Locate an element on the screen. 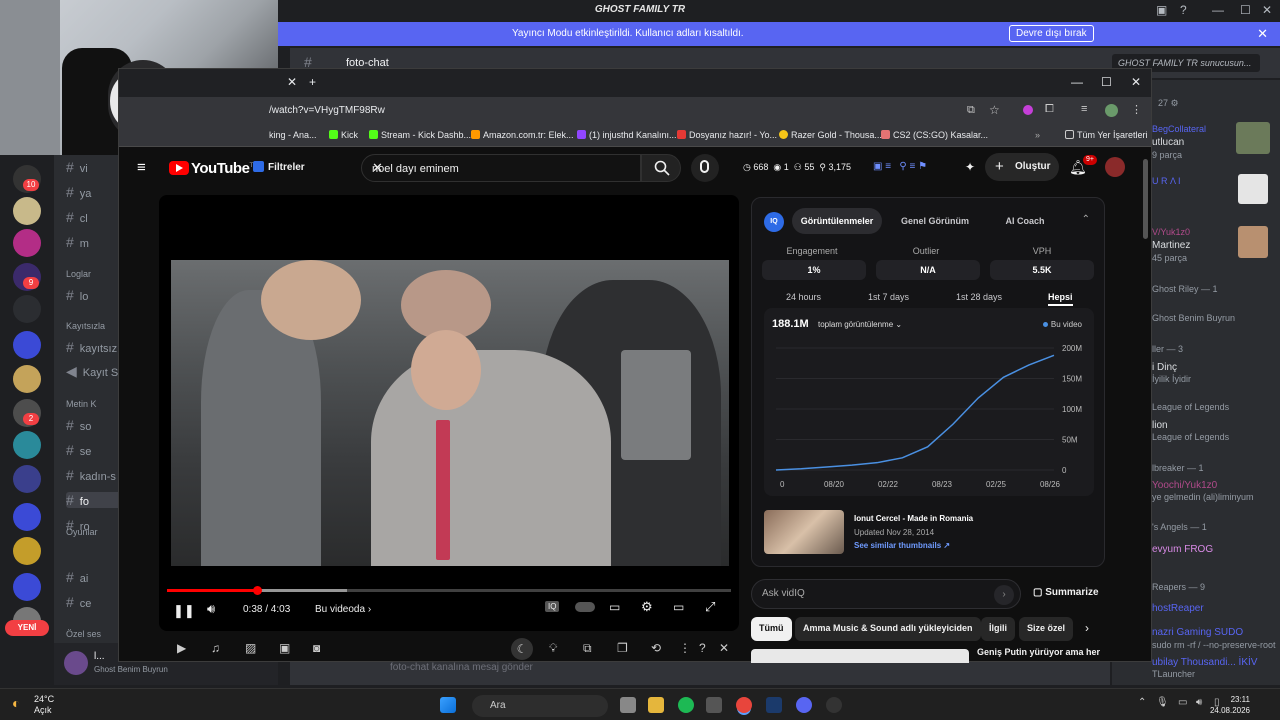 The width and height of the screenshot is (1280, 720). bookmark-item: Kick is located at coordinates (343, 135).